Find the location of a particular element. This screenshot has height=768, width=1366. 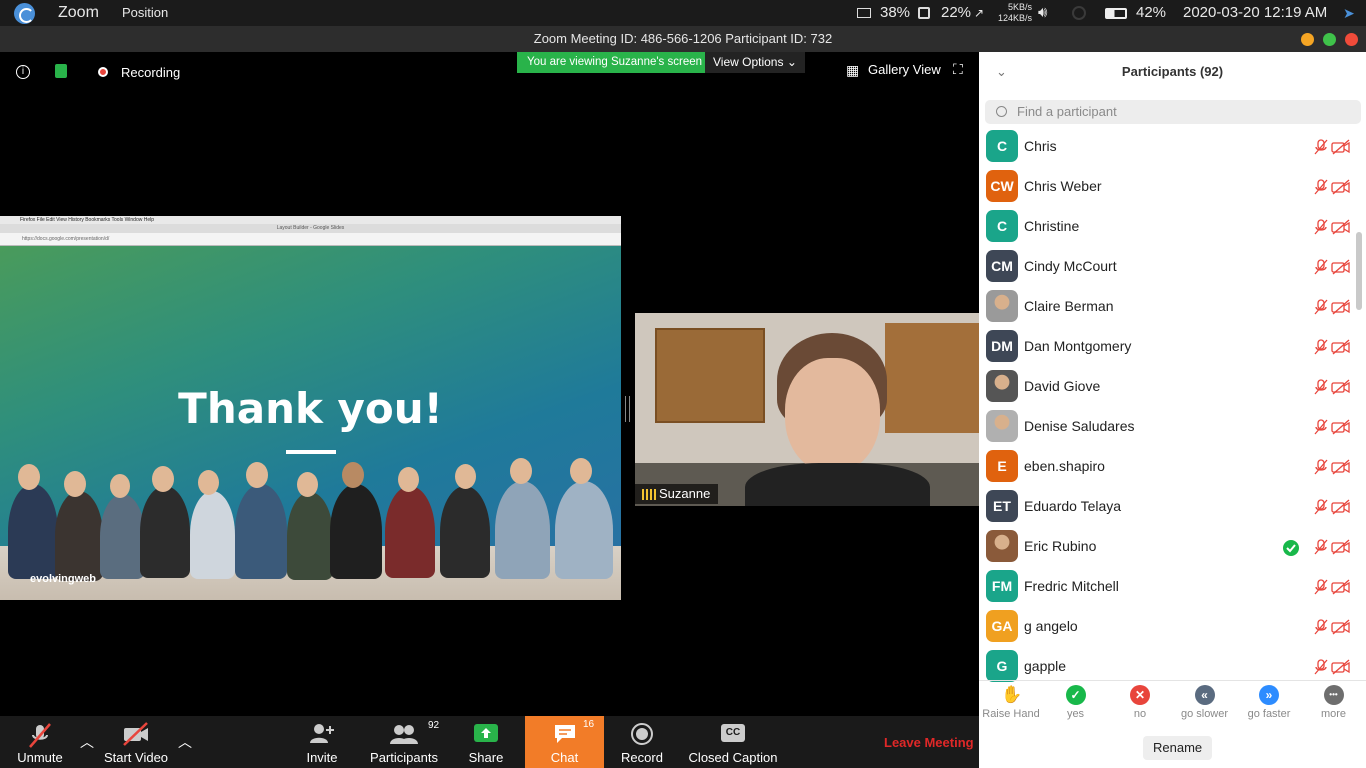

maximize-button is located at coordinates (1329, 39).